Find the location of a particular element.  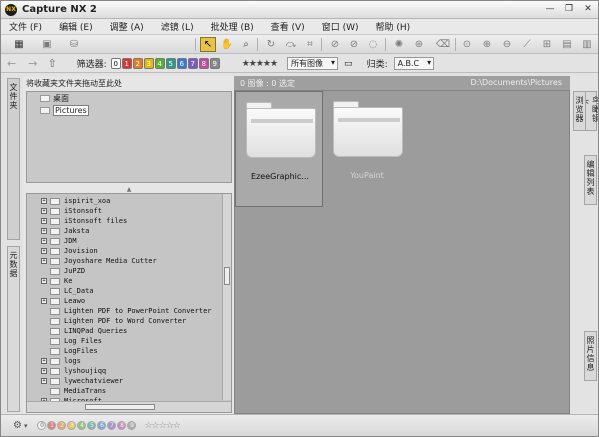

label-set-7: 7 is located at coordinates (112, 425).